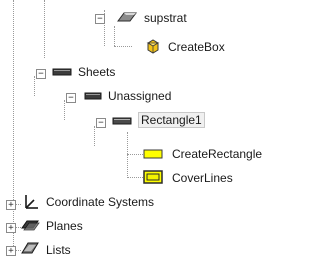 This screenshot has height=280, width=324. What do you see at coordinates (30, 225) in the screenshot?
I see `planes-icon` at bounding box center [30, 225].